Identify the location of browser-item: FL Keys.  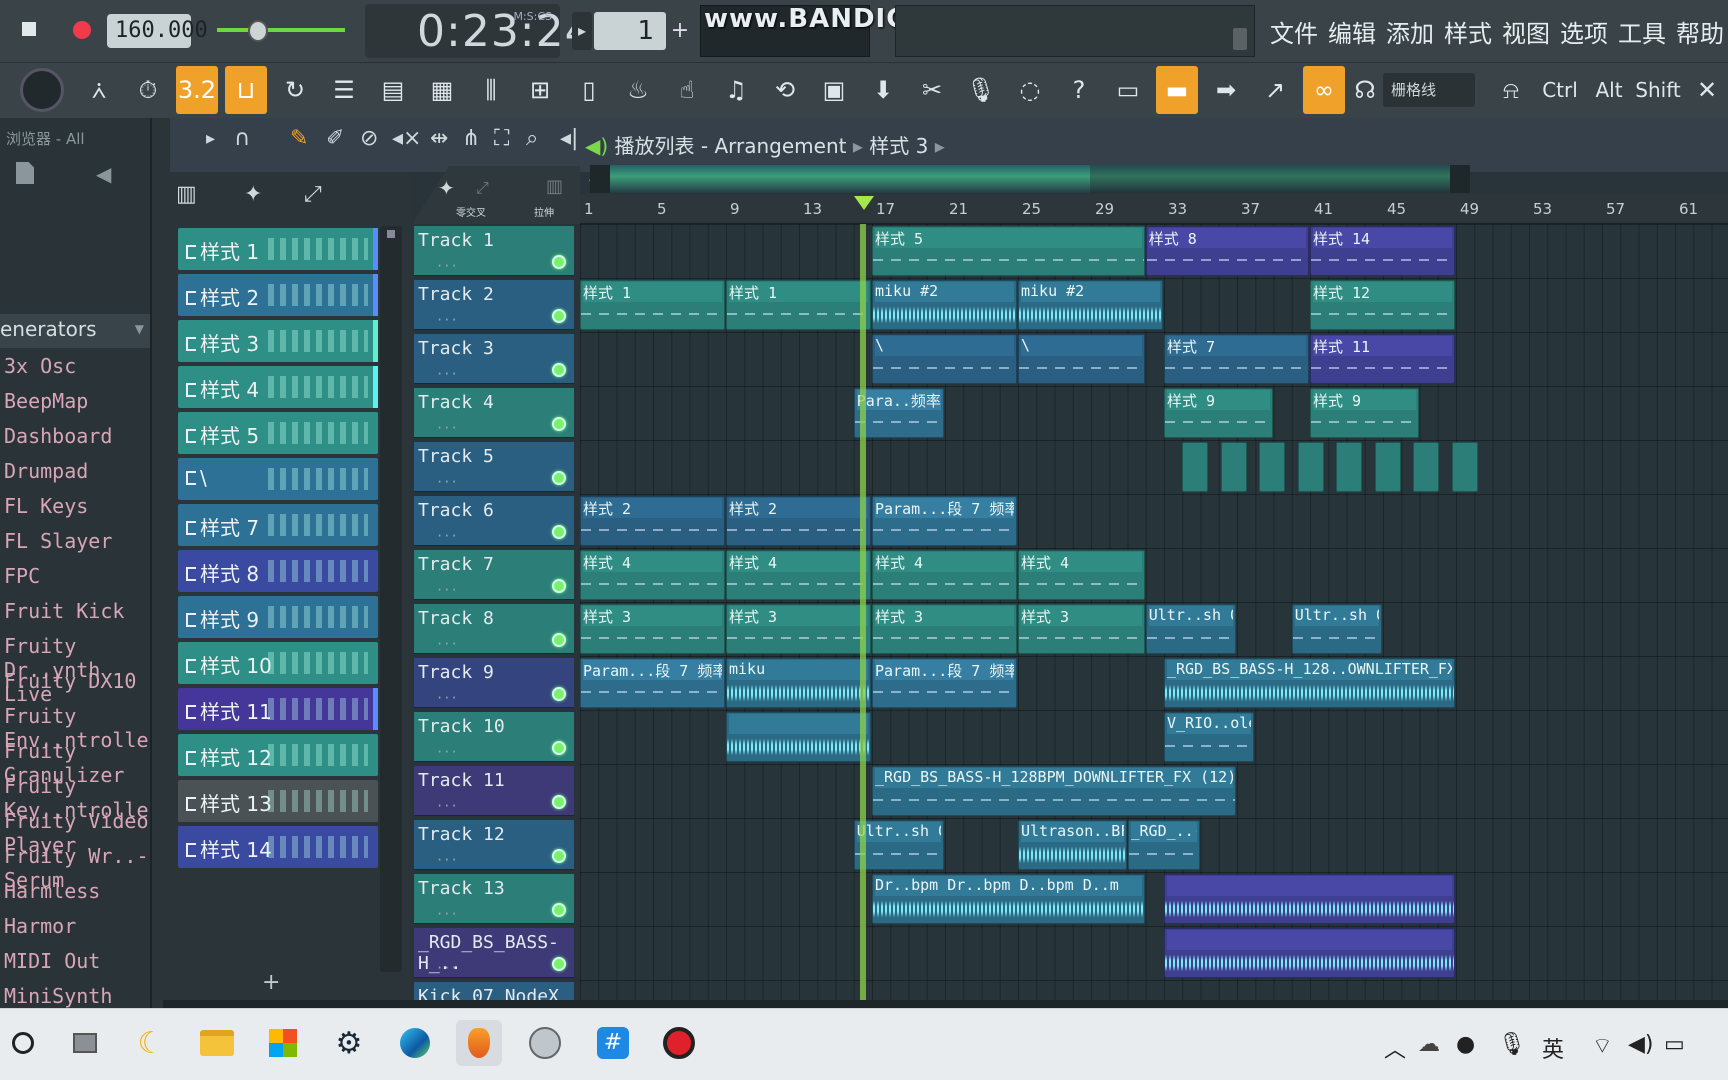
(46, 506).